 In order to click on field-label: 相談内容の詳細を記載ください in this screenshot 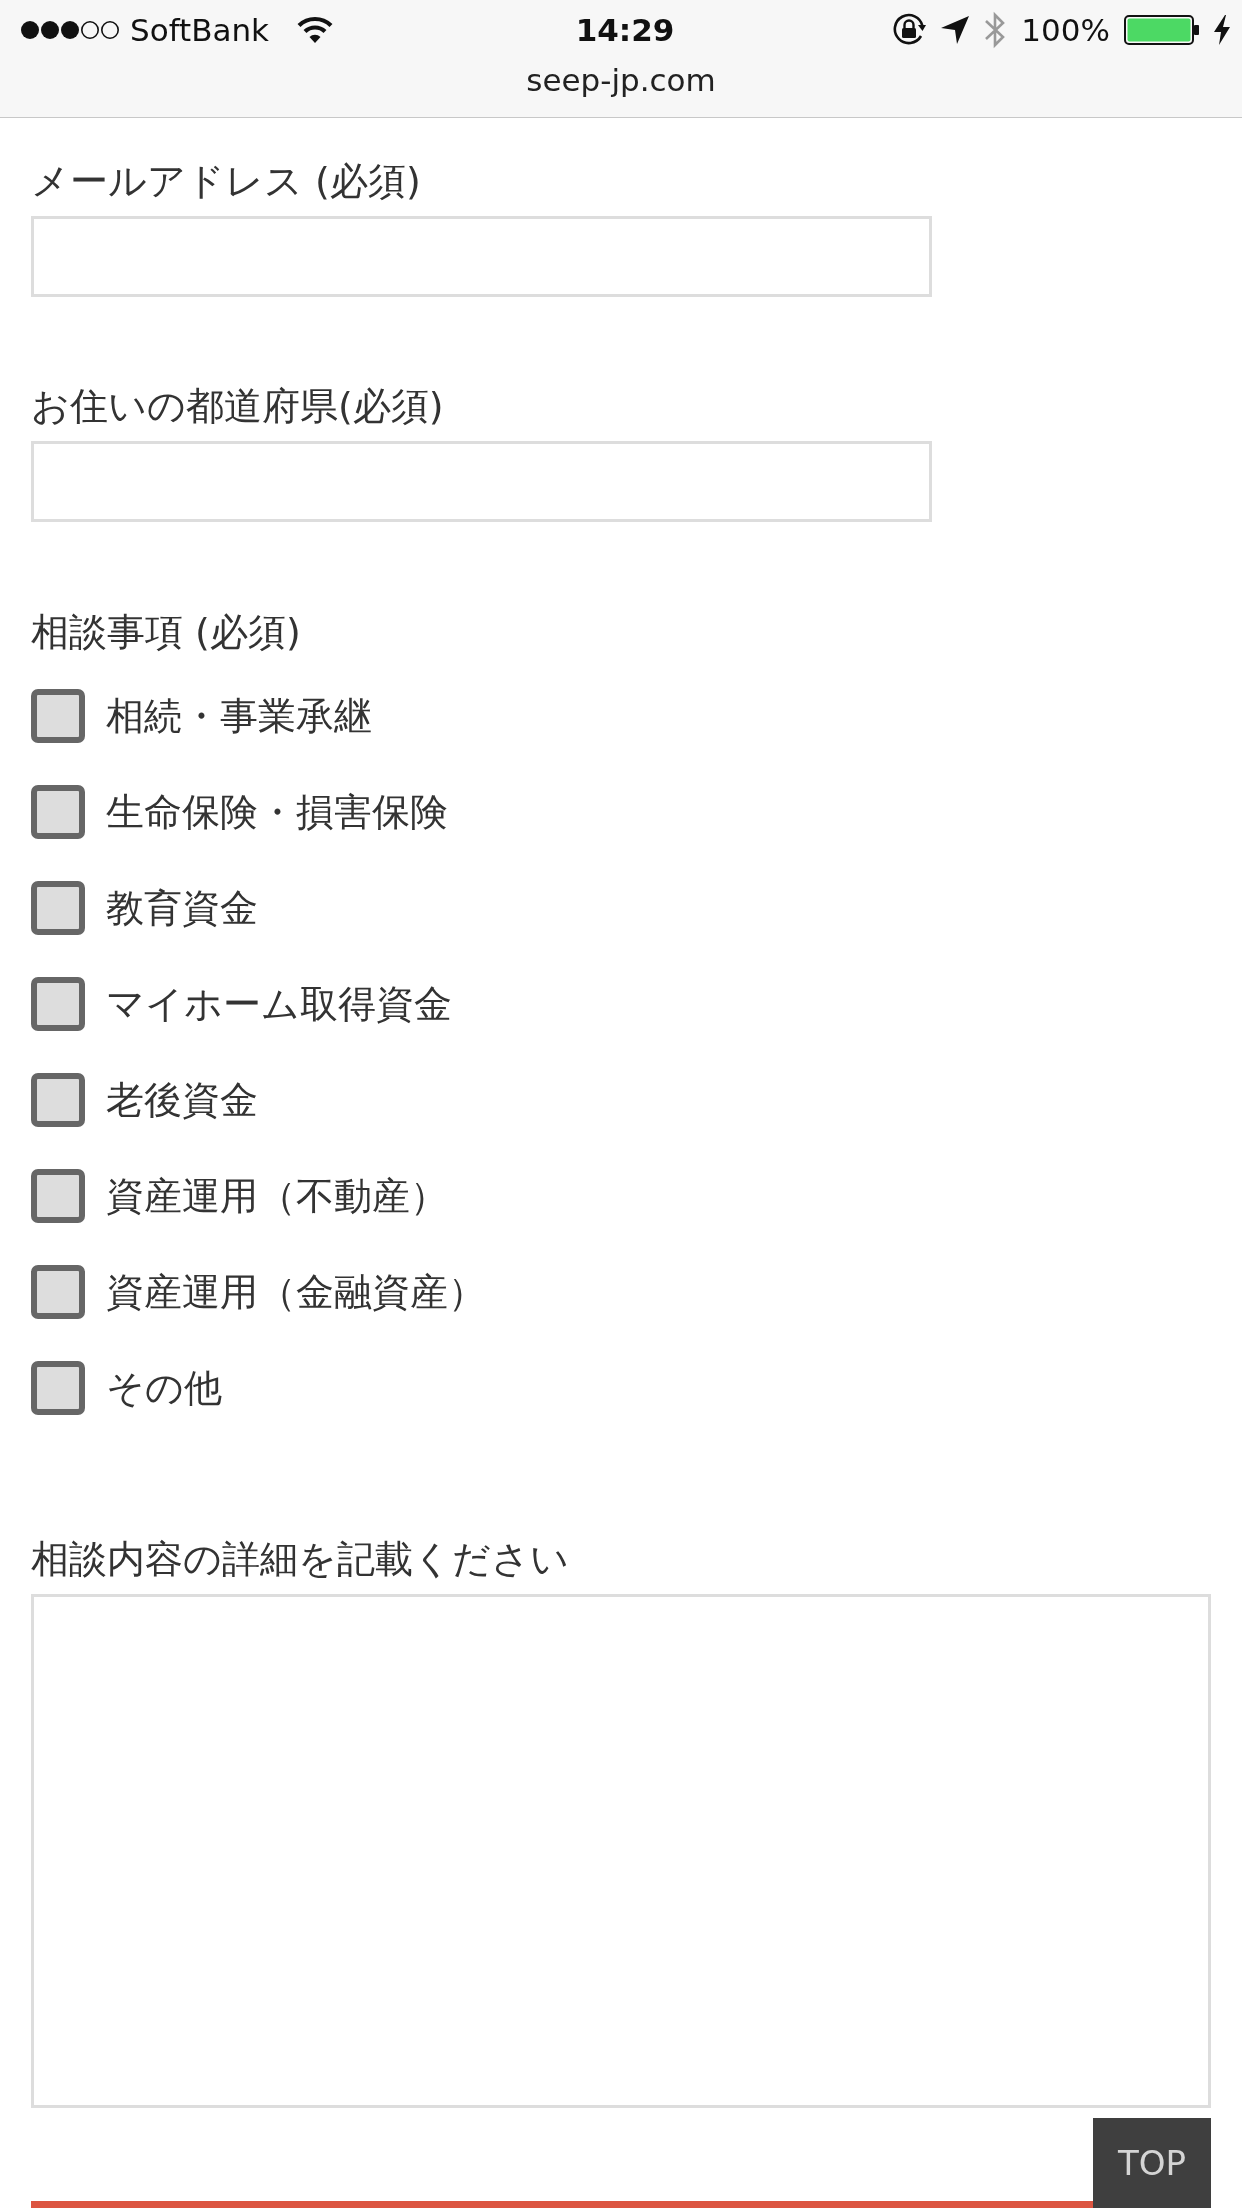, I will do `click(300, 1559)`.